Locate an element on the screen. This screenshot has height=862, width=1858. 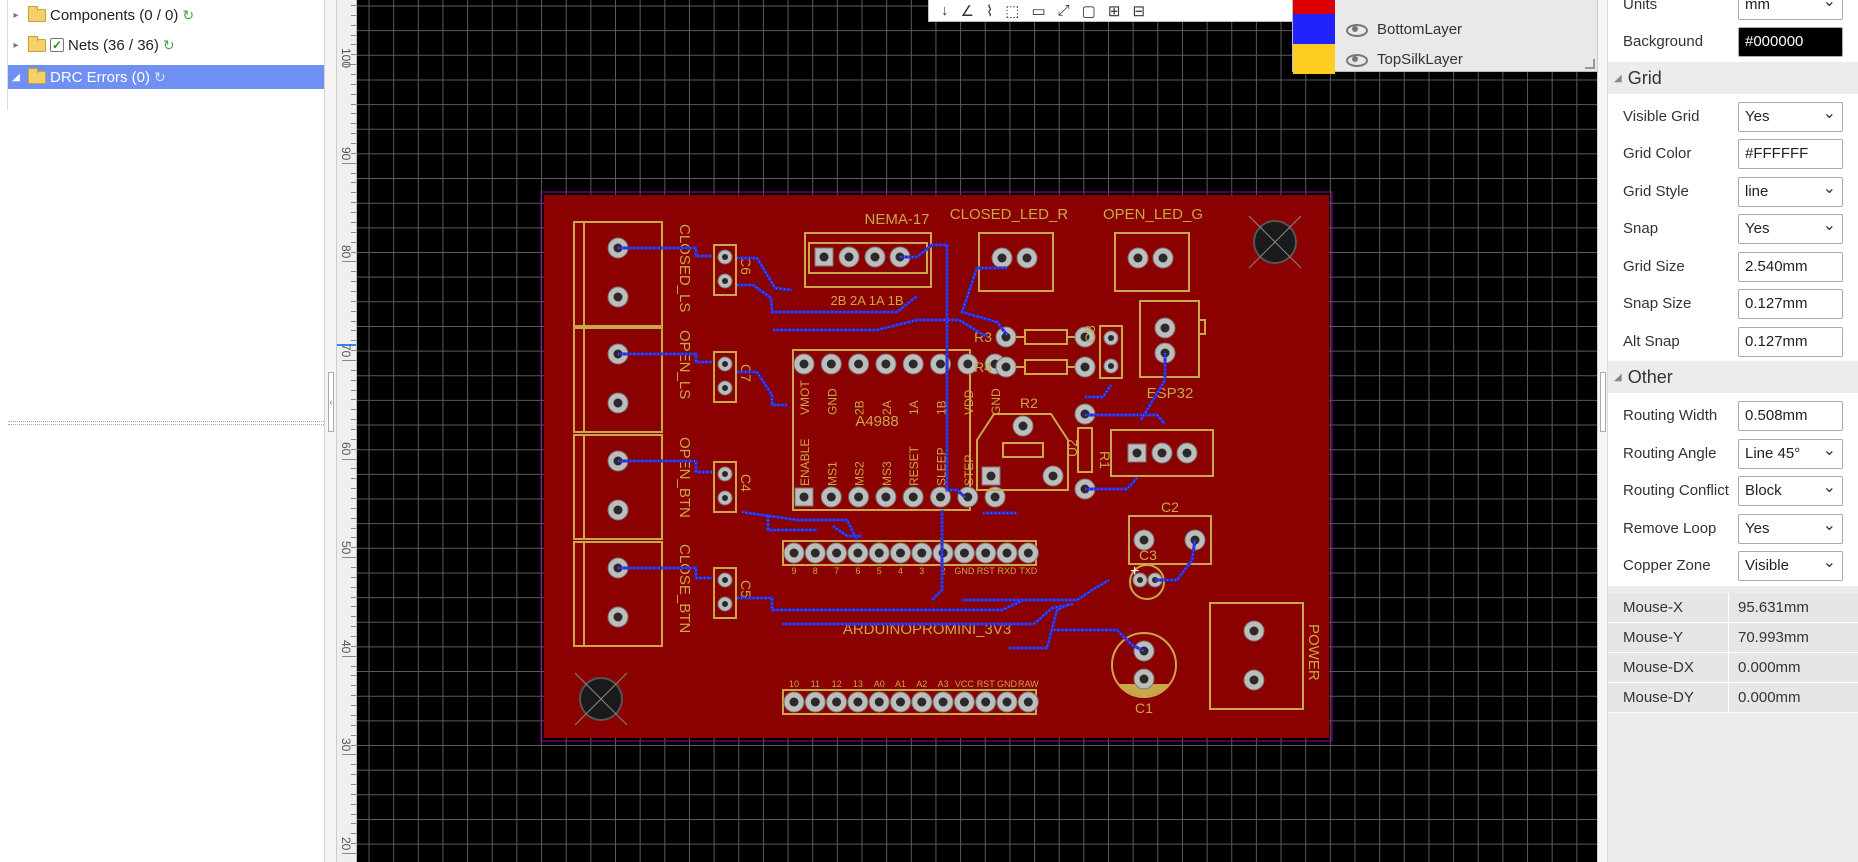
right-splitter is located at coordinates (1602, 431).